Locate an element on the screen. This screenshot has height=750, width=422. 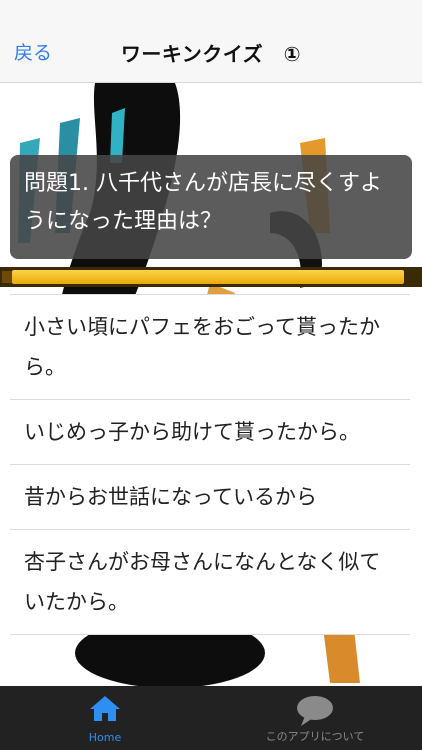
question-text: 問題1. 八千代さんが店長に尽くすようになった理由は？ is located at coordinates (211, 207).